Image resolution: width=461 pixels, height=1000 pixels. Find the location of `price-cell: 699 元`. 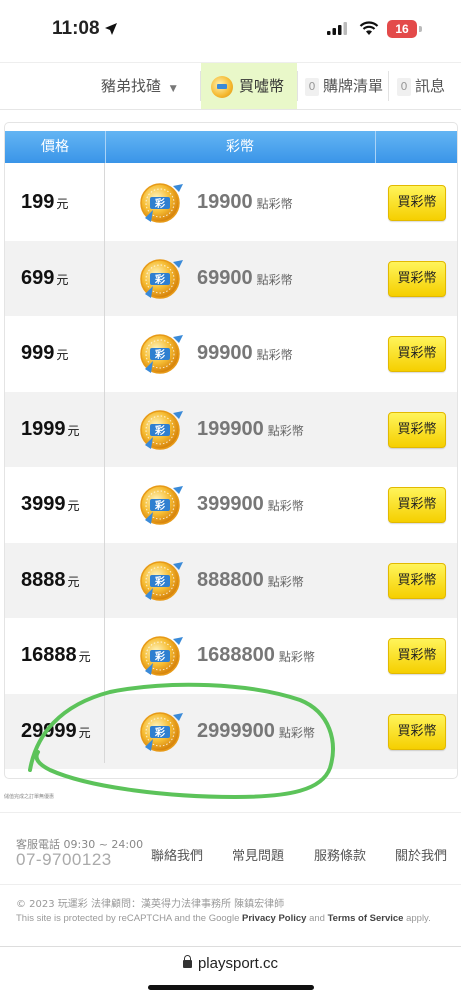

price-cell: 699 元 is located at coordinates (44, 278).